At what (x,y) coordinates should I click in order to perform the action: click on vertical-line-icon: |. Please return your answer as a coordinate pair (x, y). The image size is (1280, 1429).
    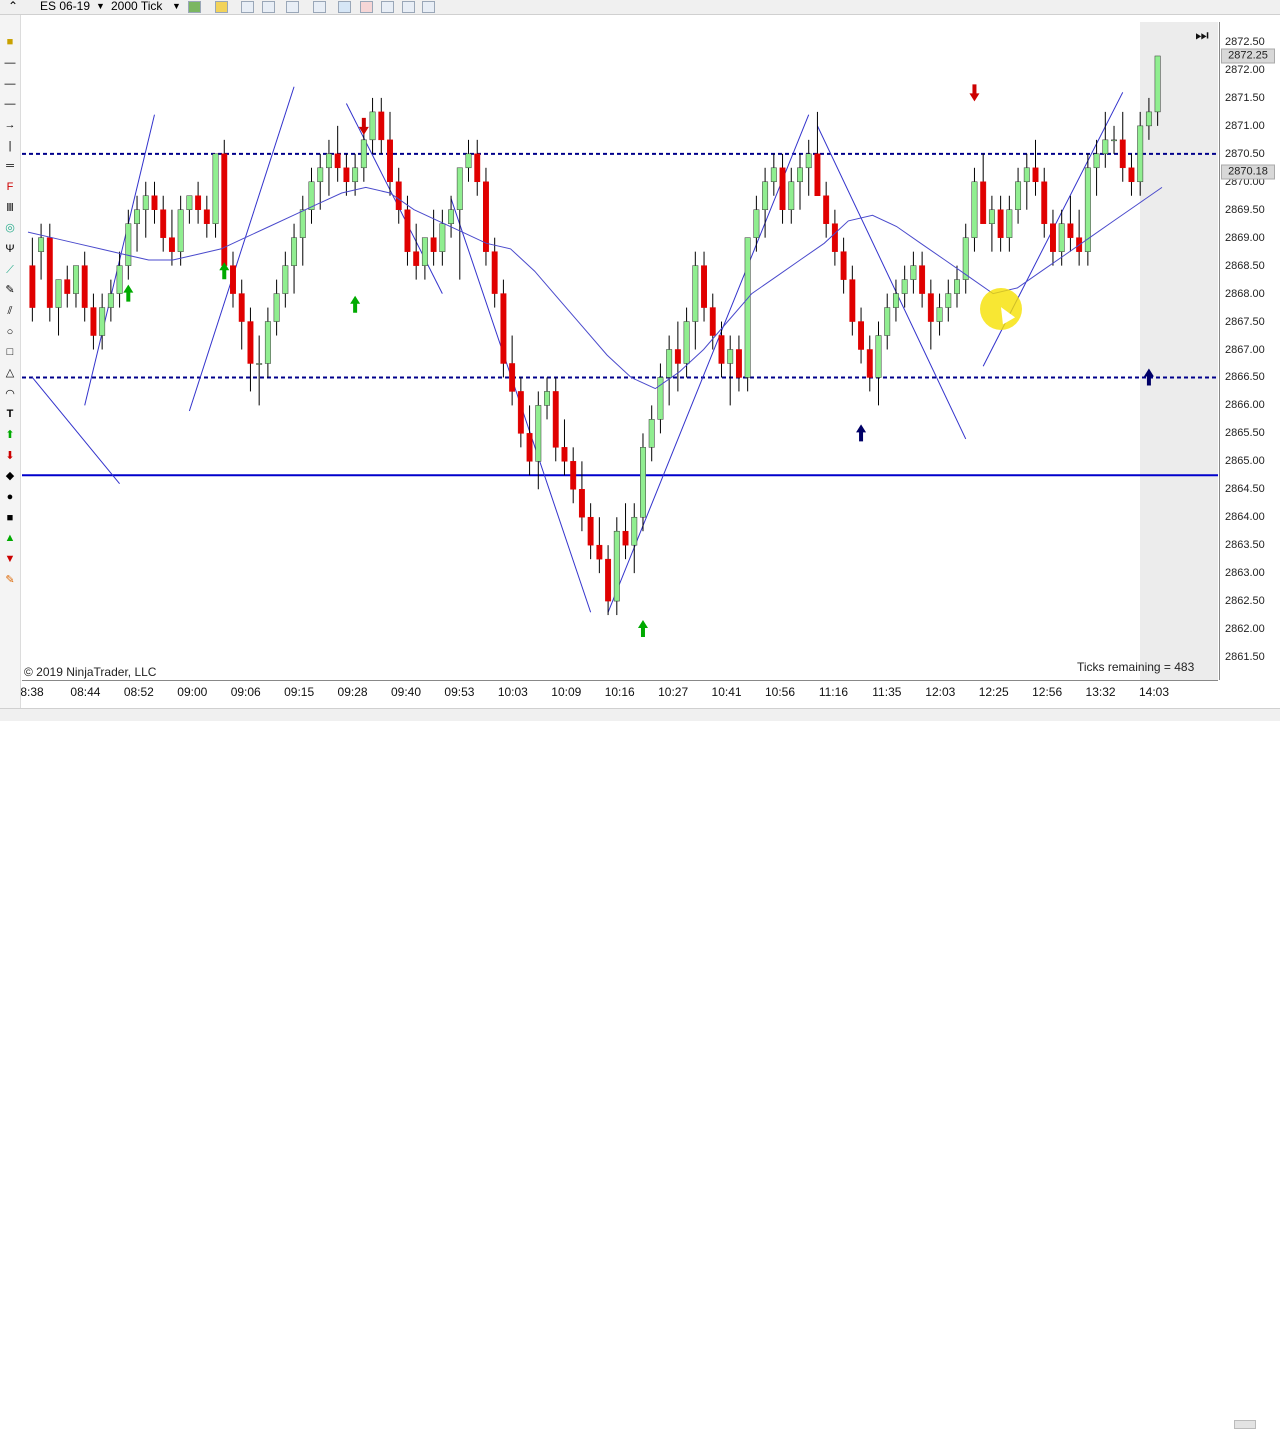
    Looking at the image, I should click on (10, 146).